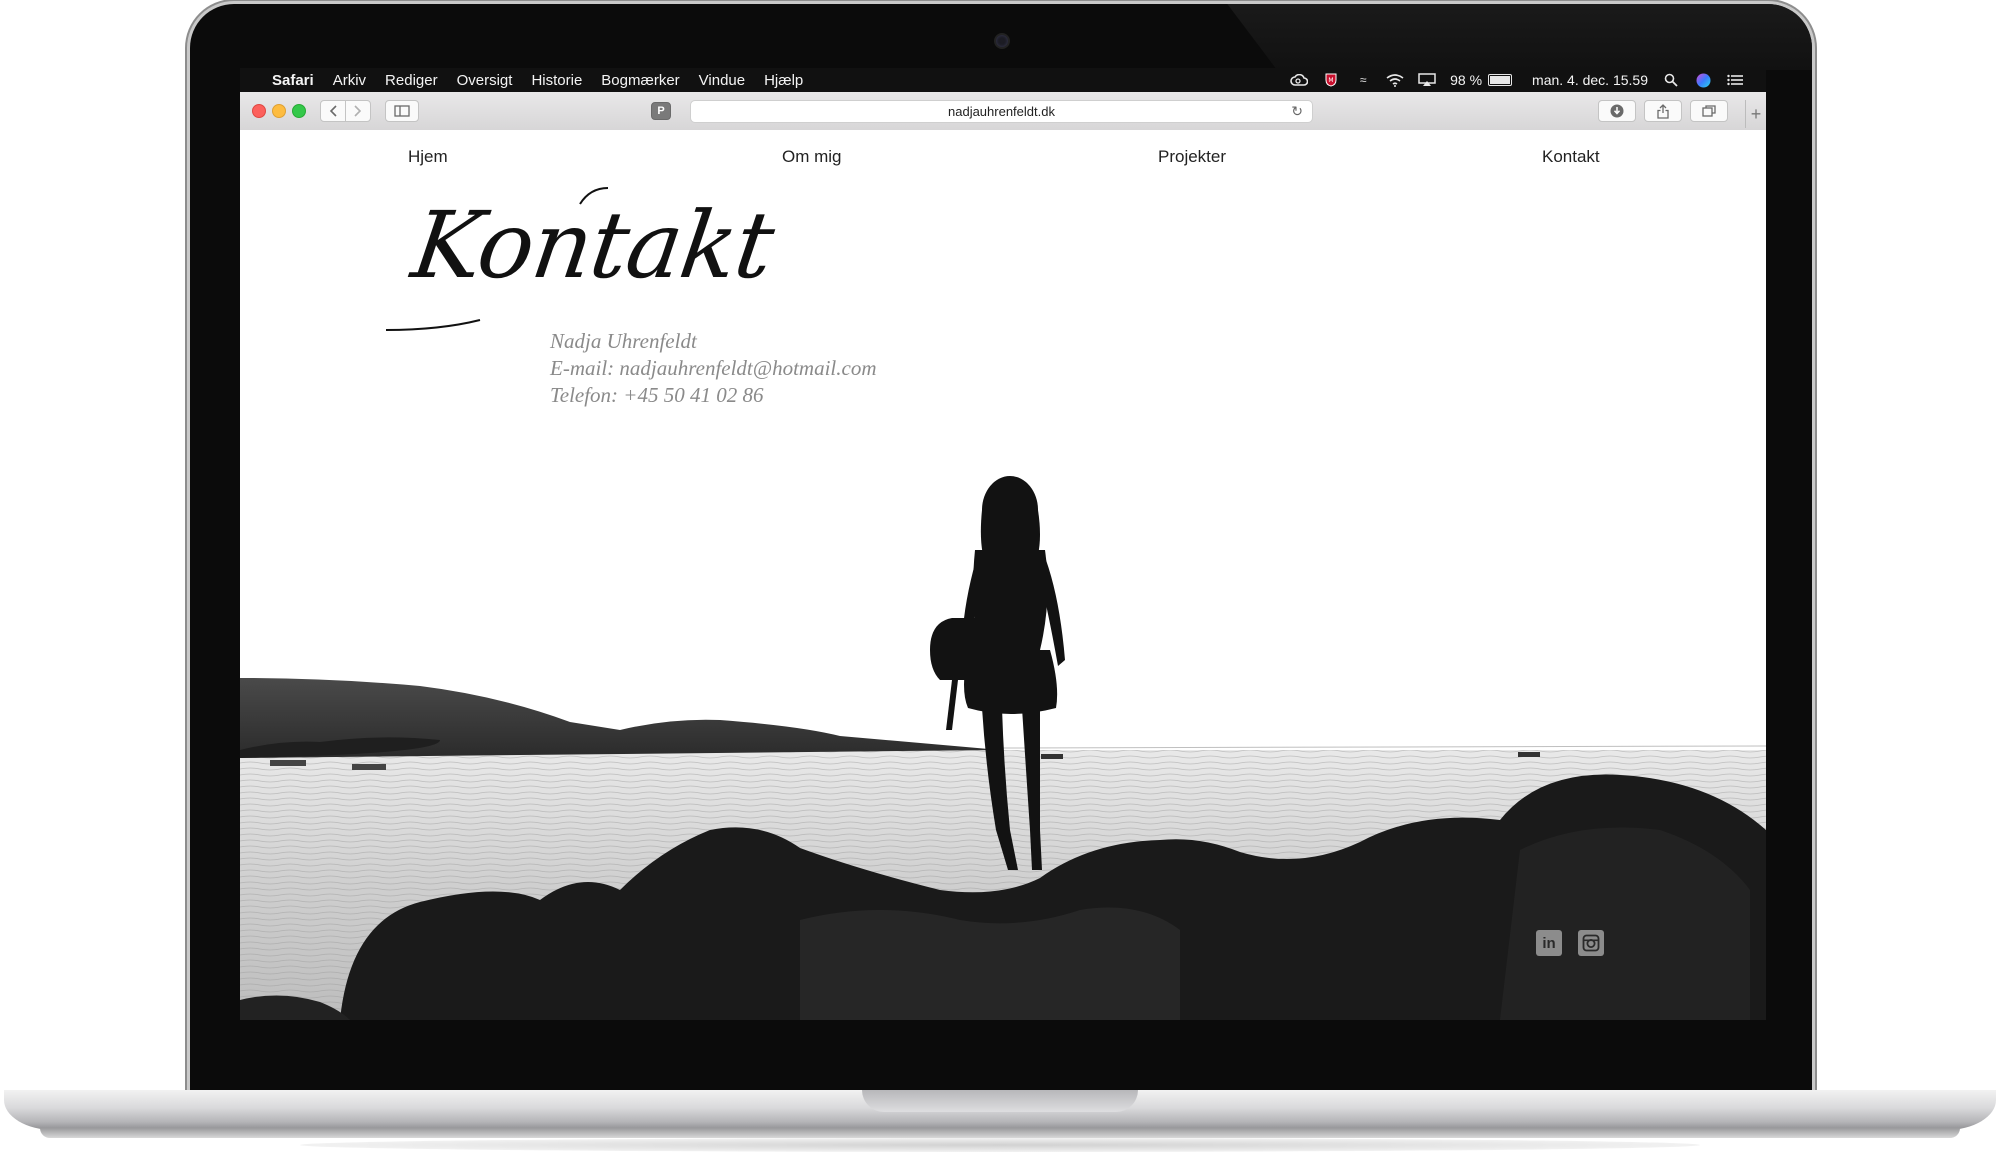  What do you see at coordinates (713, 395) in the screenshot?
I see `contact-phone: Telefon: +45 50 41 02 86` at bounding box center [713, 395].